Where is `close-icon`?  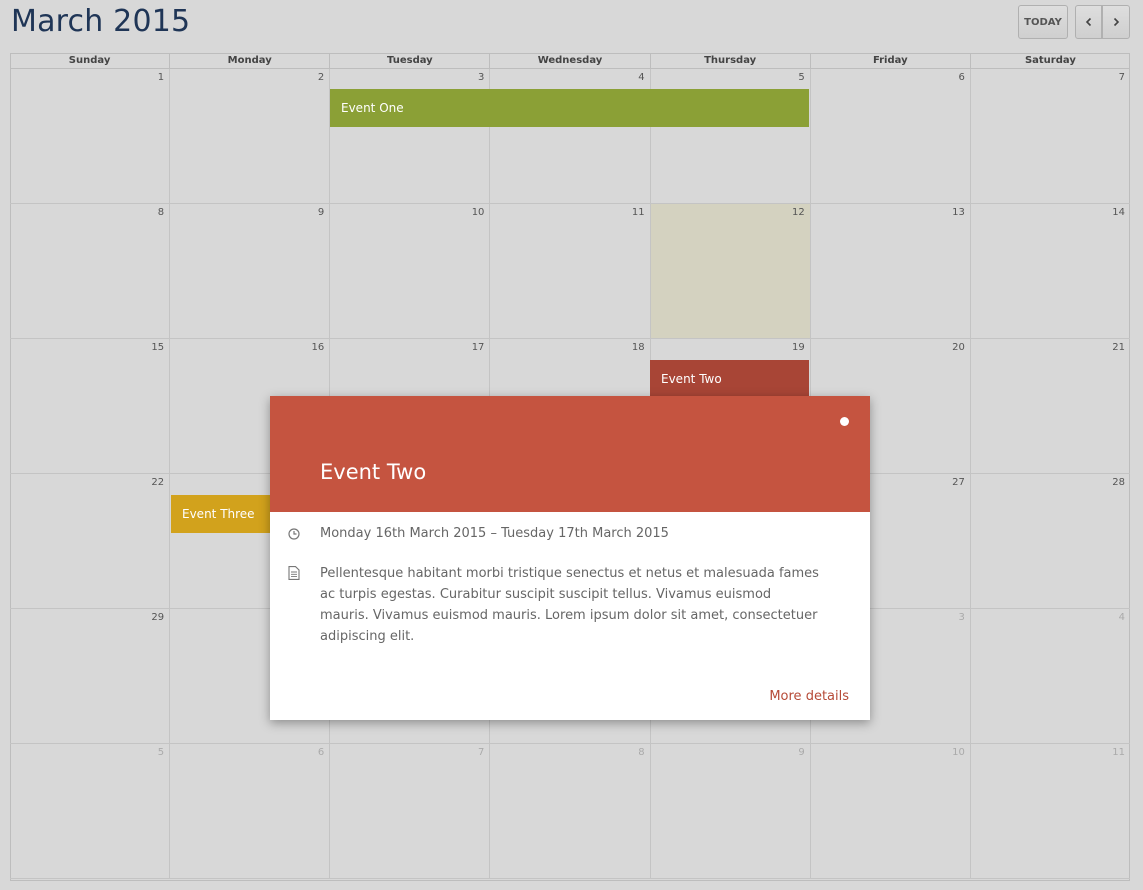
close-icon is located at coordinates (844, 421).